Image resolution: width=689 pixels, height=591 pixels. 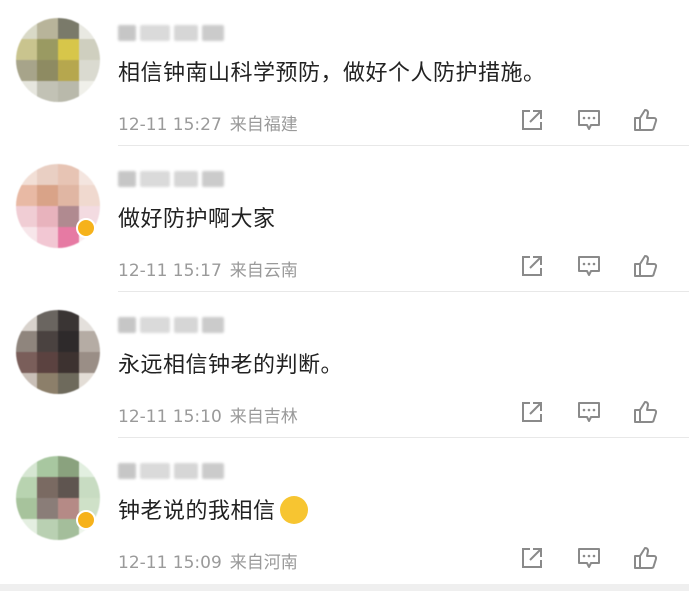 What do you see at coordinates (170, 417) in the screenshot?
I see `comment-time: 12-11 15:10` at bounding box center [170, 417].